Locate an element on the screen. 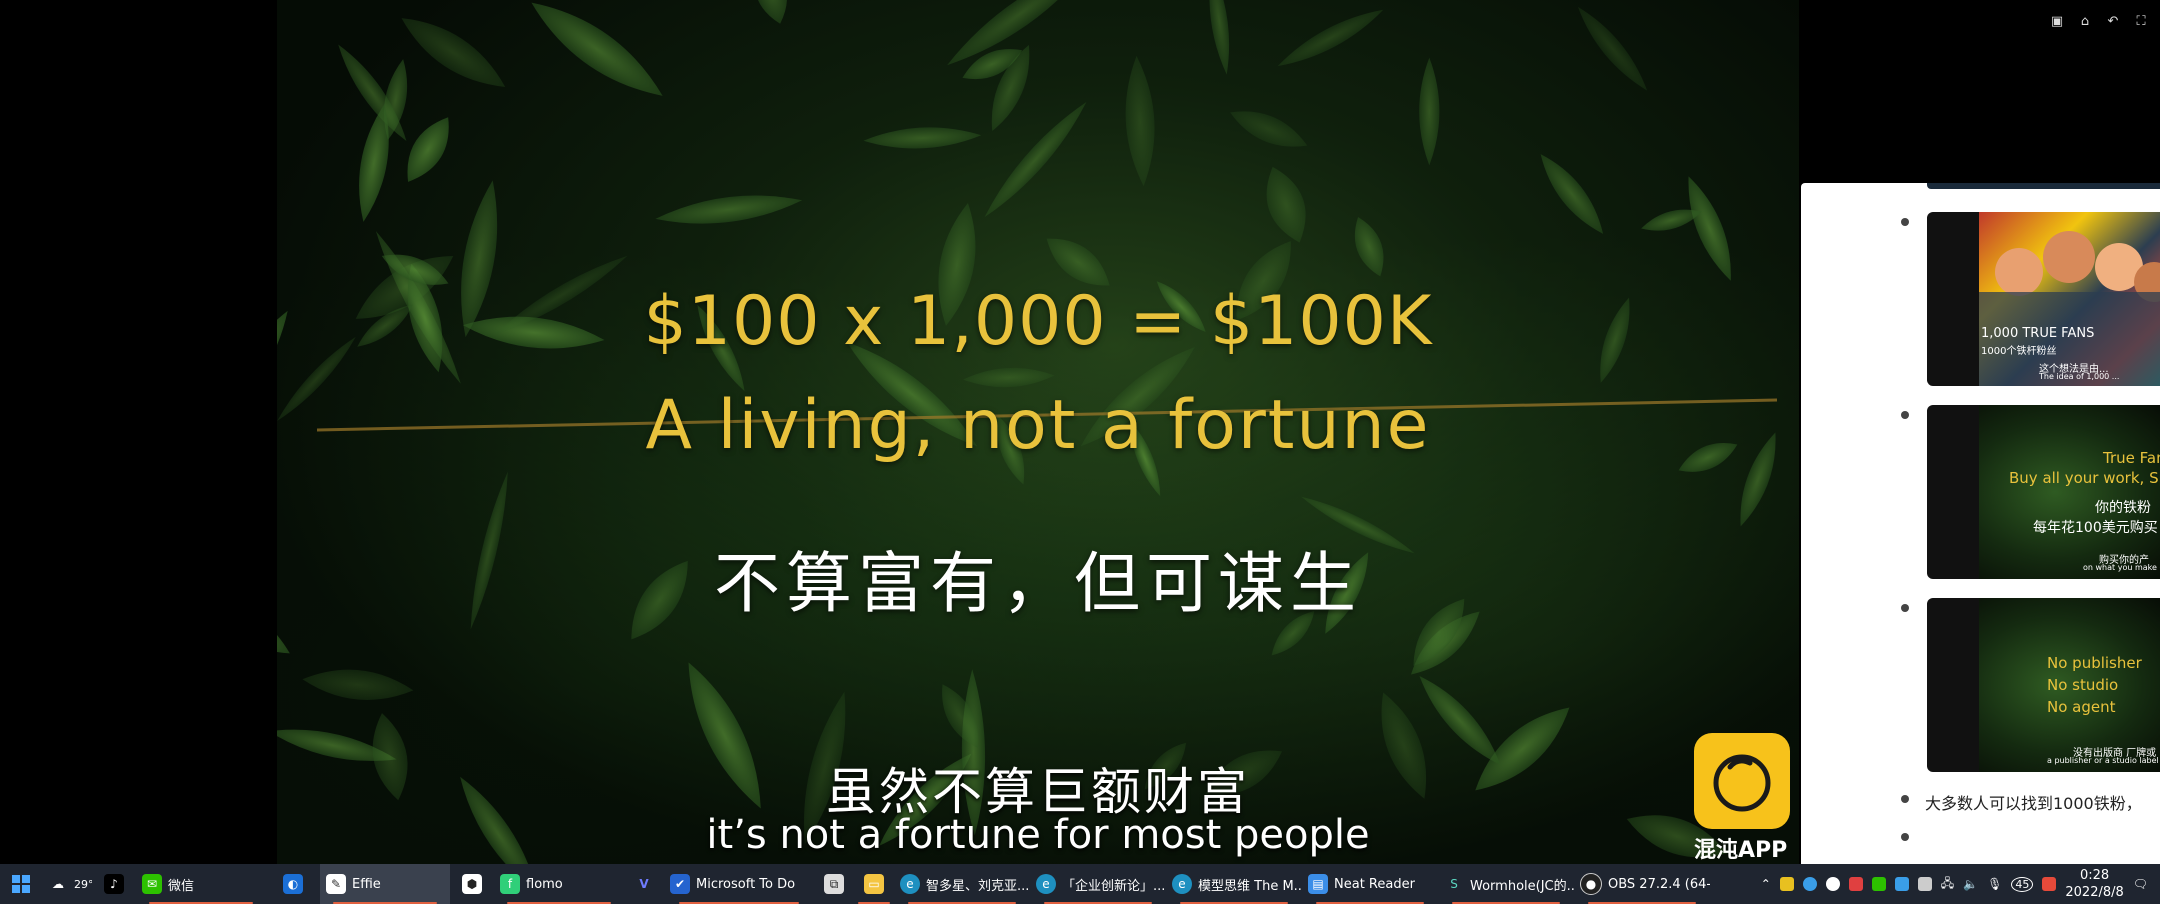 The image size is (2160, 904). taskbar-edge-app: ◐ is located at coordinates (293, 884).